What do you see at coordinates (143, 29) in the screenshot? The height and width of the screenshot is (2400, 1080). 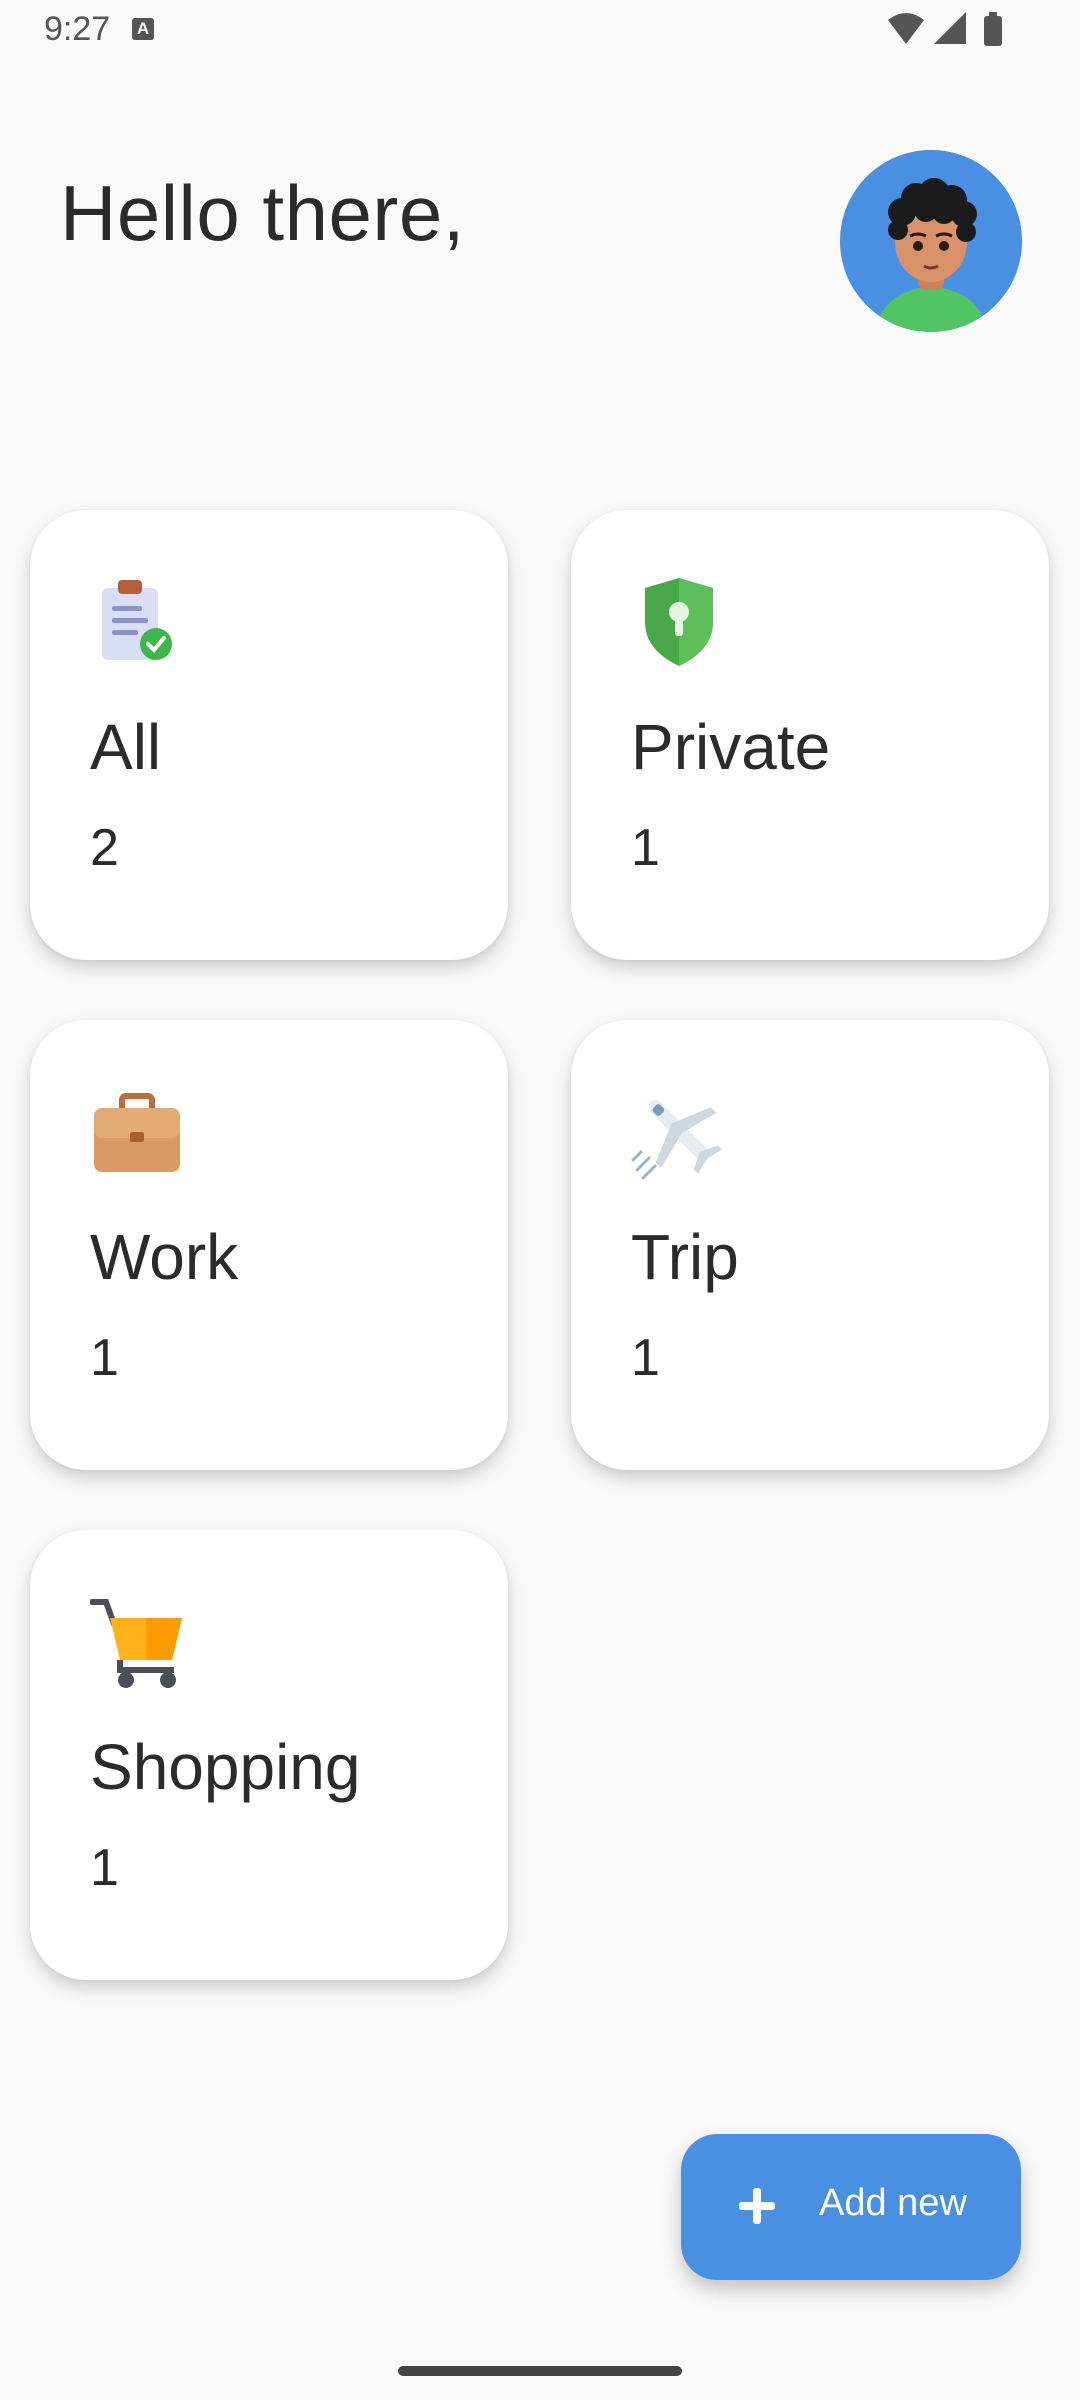 I see `notification-icon: A` at bounding box center [143, 29].